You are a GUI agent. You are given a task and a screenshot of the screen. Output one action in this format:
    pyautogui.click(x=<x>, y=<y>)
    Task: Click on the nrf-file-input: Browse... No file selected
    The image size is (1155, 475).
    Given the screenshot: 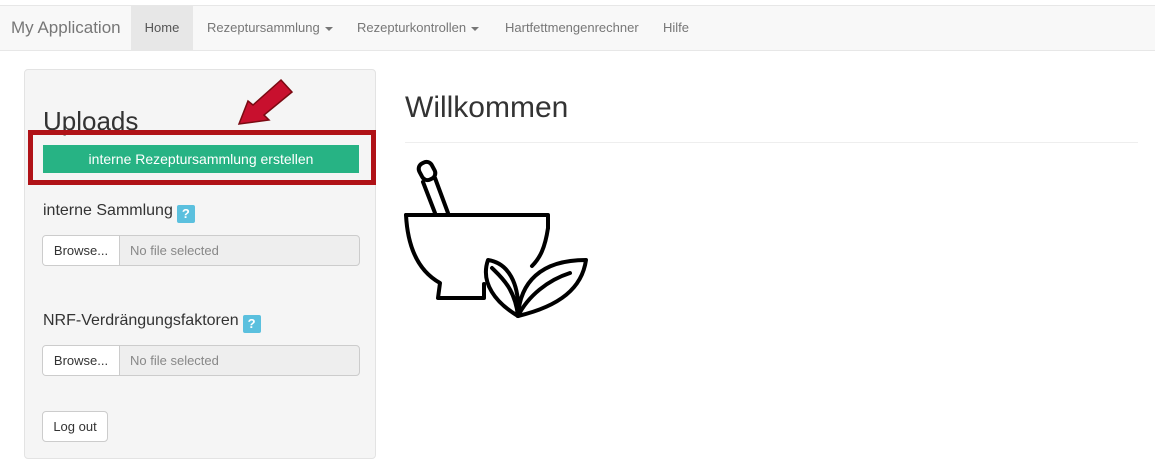 What is the action you would take?
    pyautogui.click(x=201, y=360)
    